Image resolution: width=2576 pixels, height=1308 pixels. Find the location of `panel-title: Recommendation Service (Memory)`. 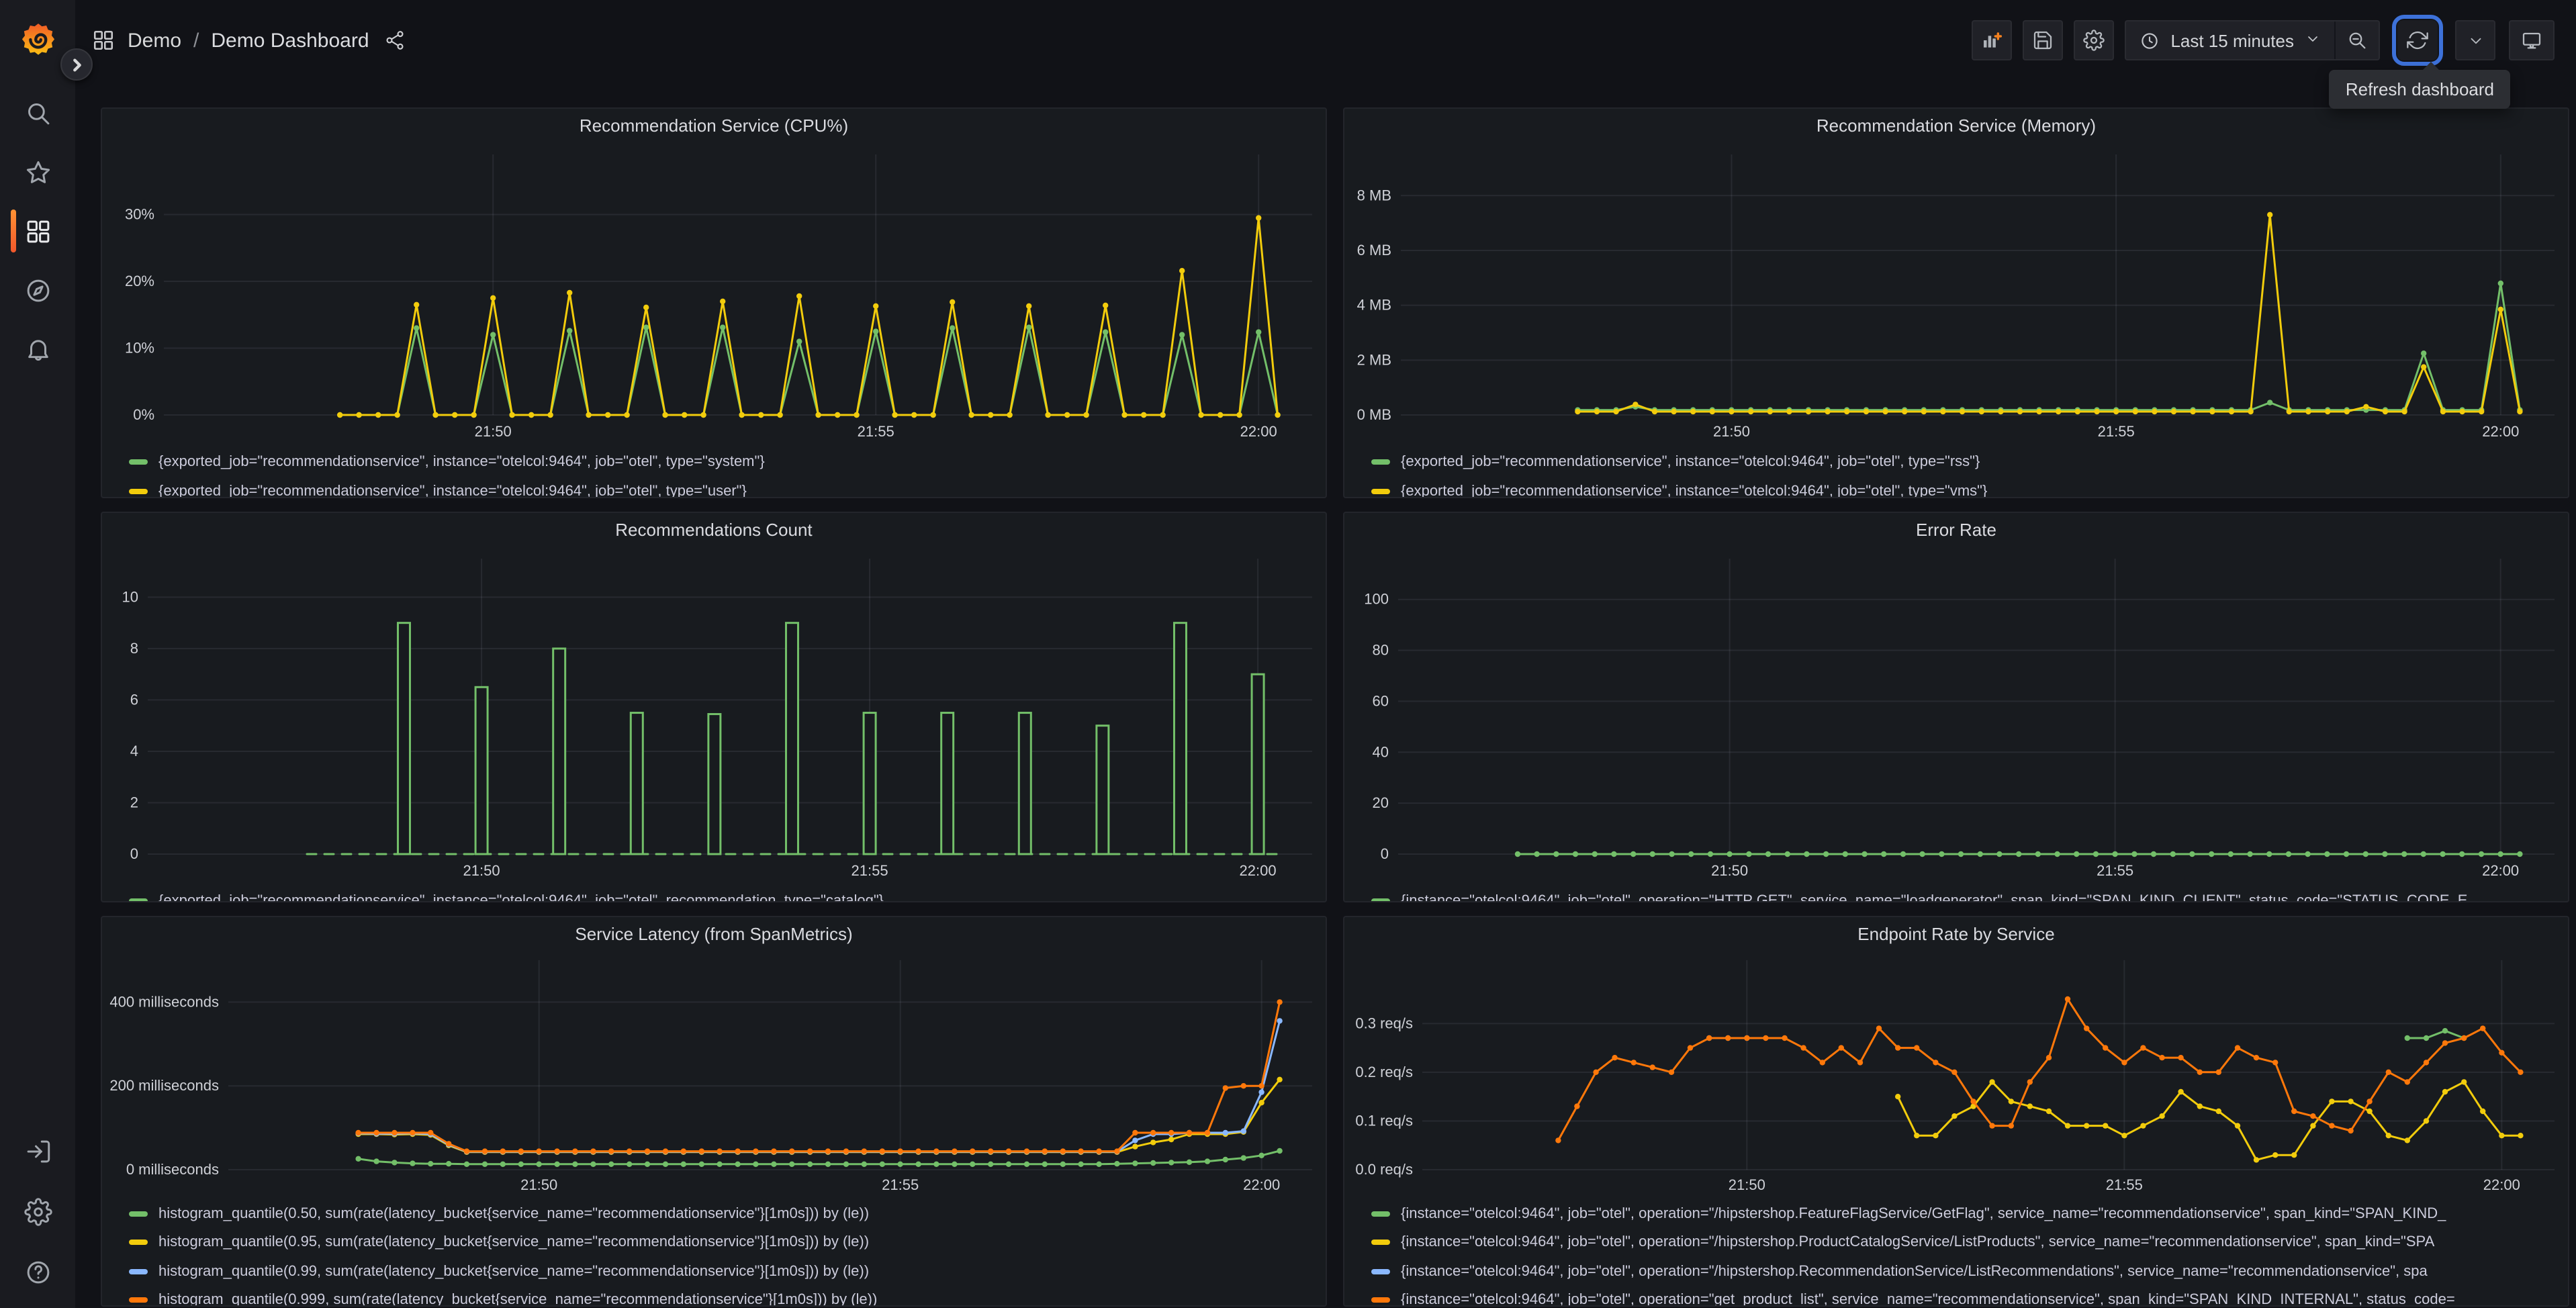

panel-title: Recommendation Service (Memory) is located at coordinates (1956, 127).